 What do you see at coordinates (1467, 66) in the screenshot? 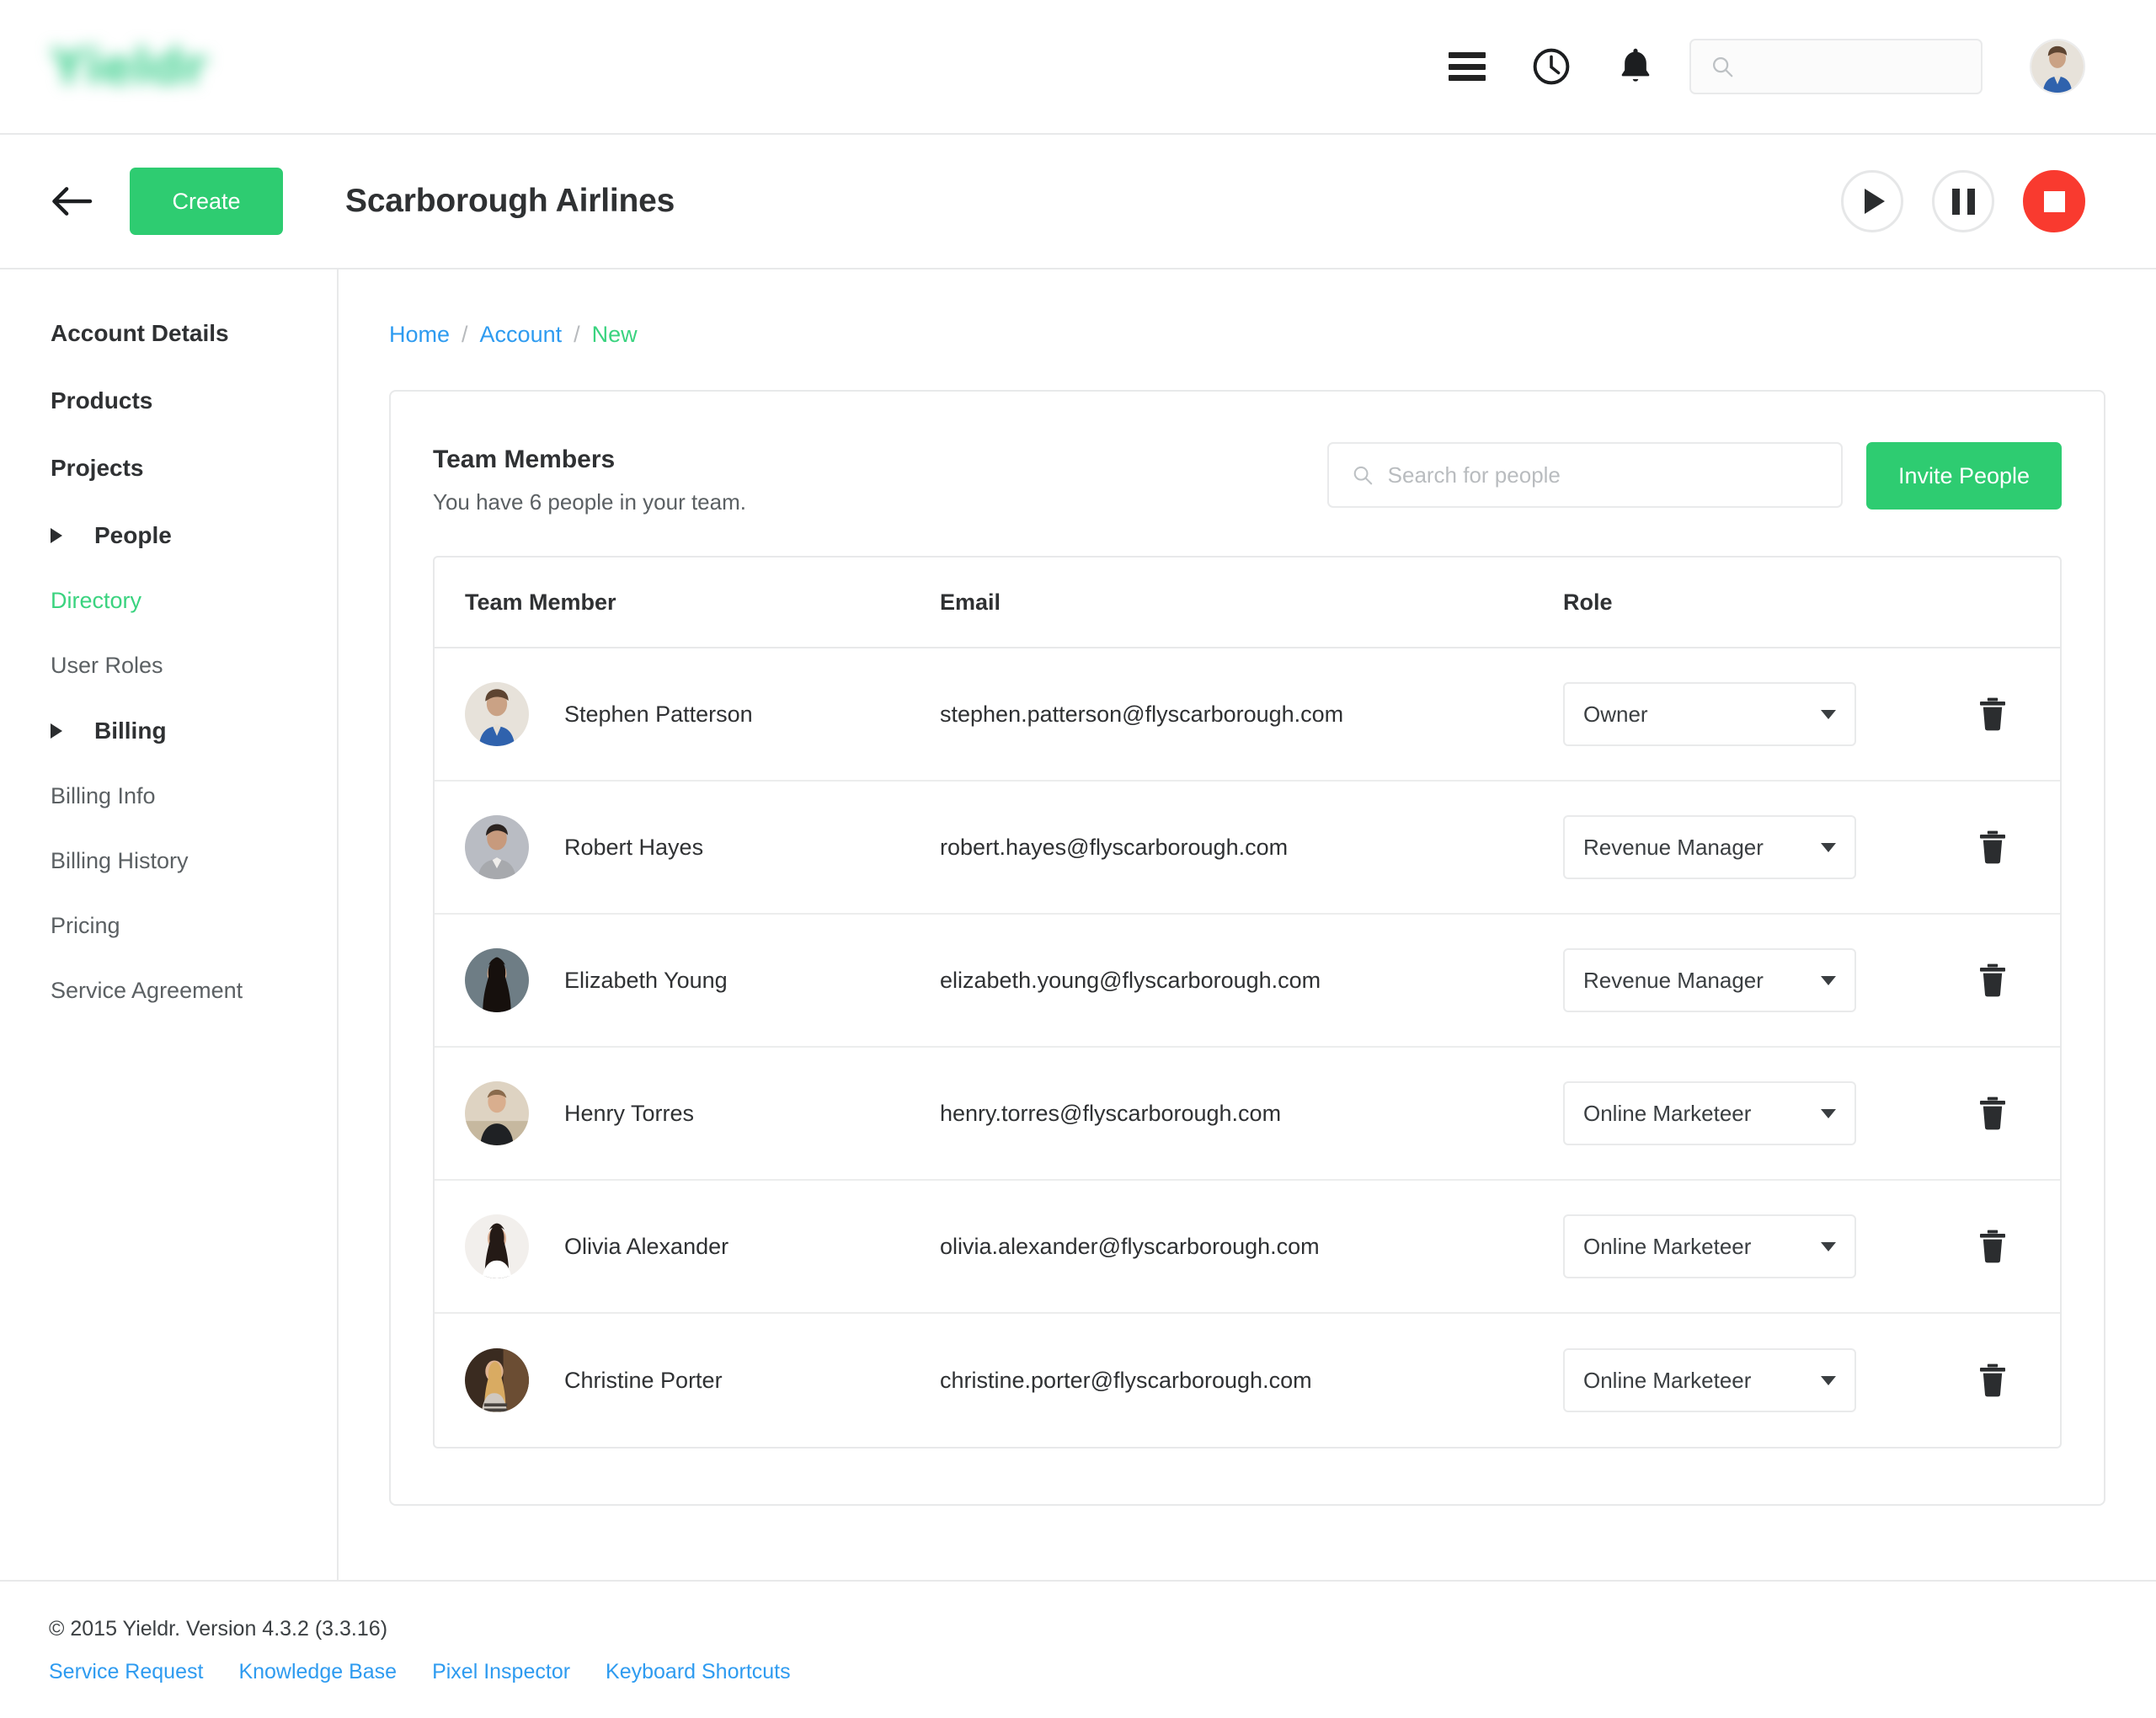
I see `hamburger-menu-button` at bounding box center [1467, 66].